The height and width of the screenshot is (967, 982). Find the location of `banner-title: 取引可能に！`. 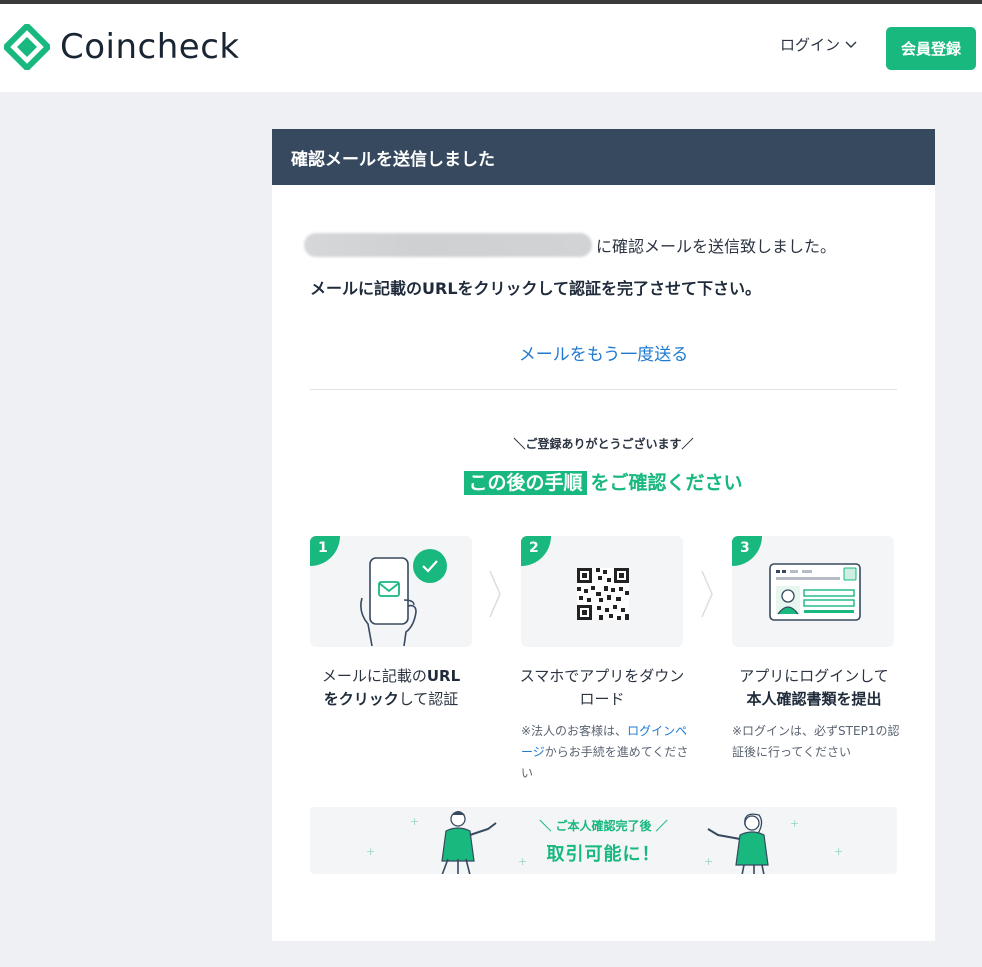

banner-title: 取引可能に！ is located at coordinates (603, 854).